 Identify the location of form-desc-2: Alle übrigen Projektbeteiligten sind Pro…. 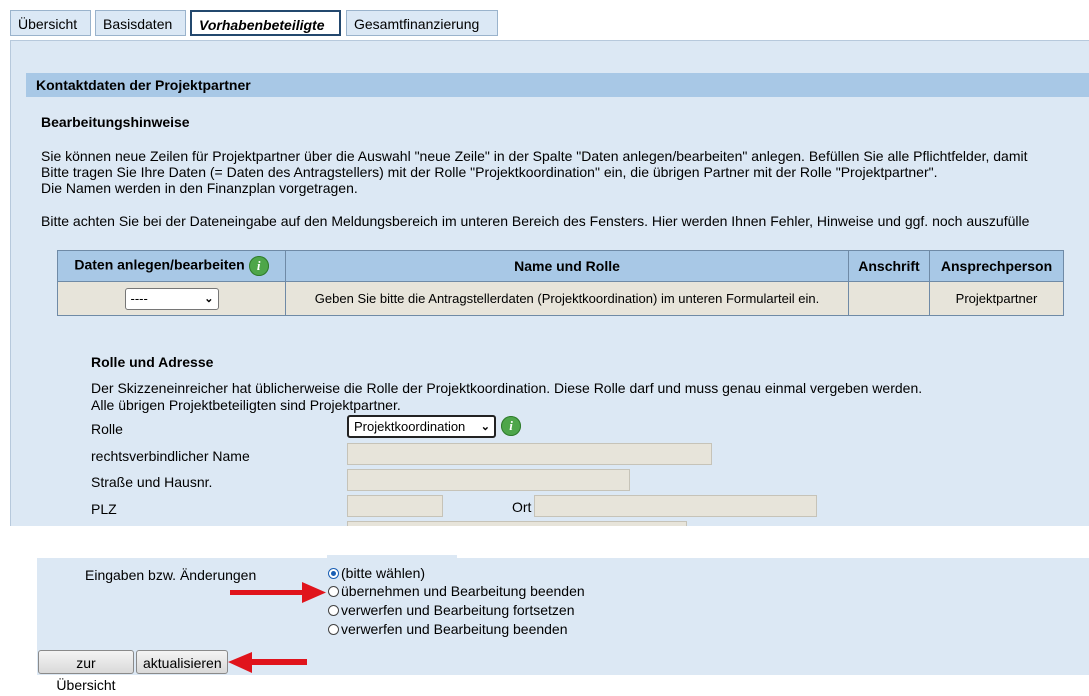
(246, 405).